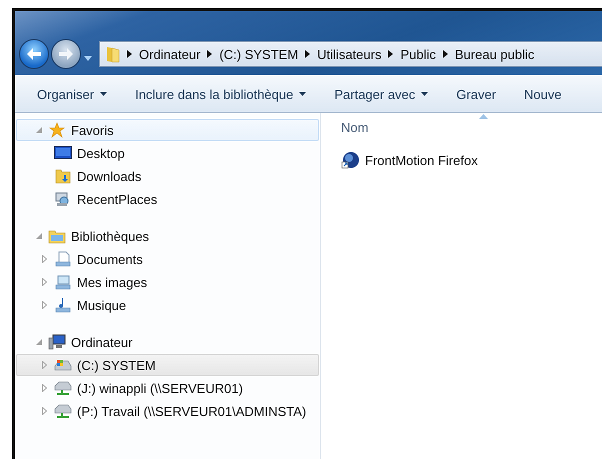  Describe the element at coordinates (110, 259) in the screenshot. I see `tree-item-label: Documents` at that location.